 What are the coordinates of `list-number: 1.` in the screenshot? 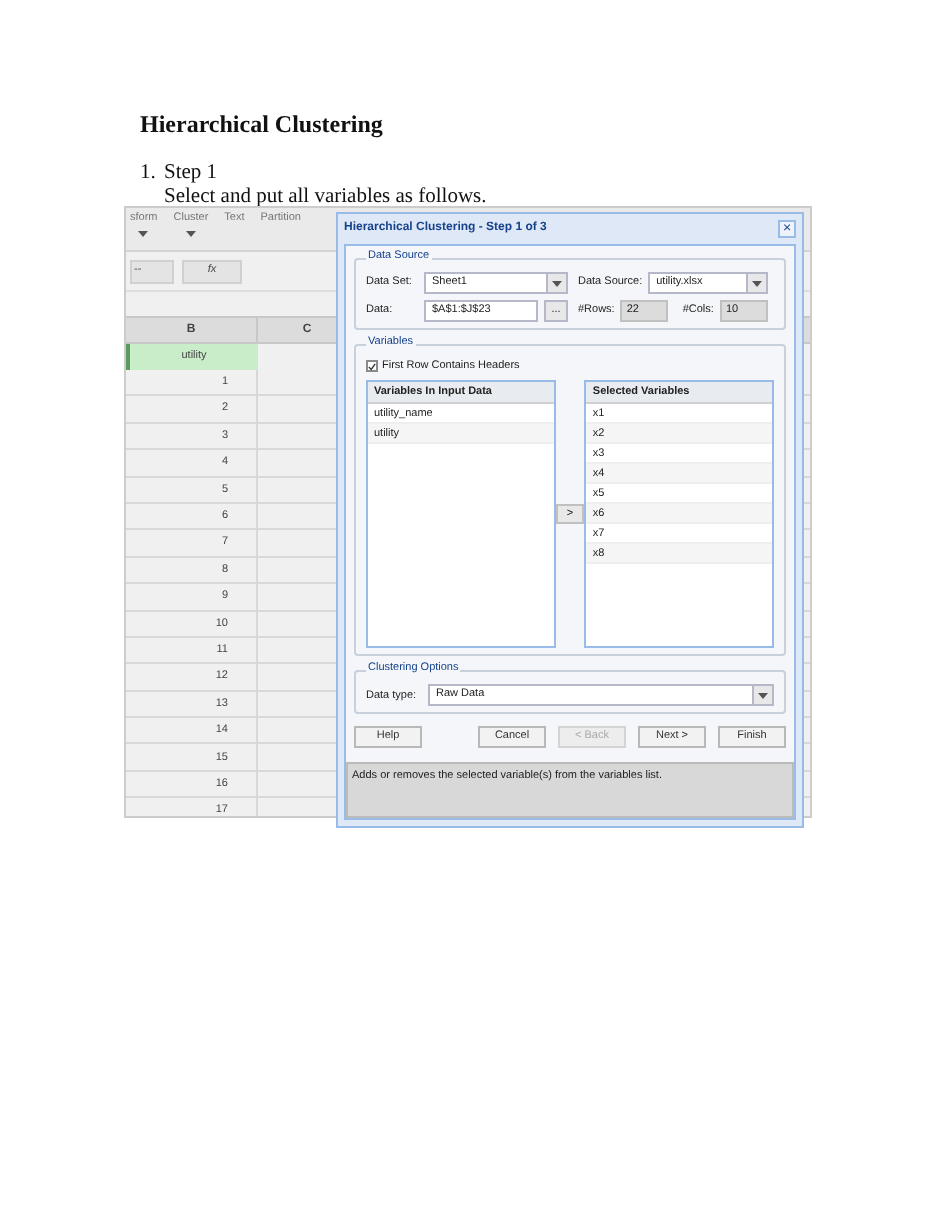 It's located at (149, 175).